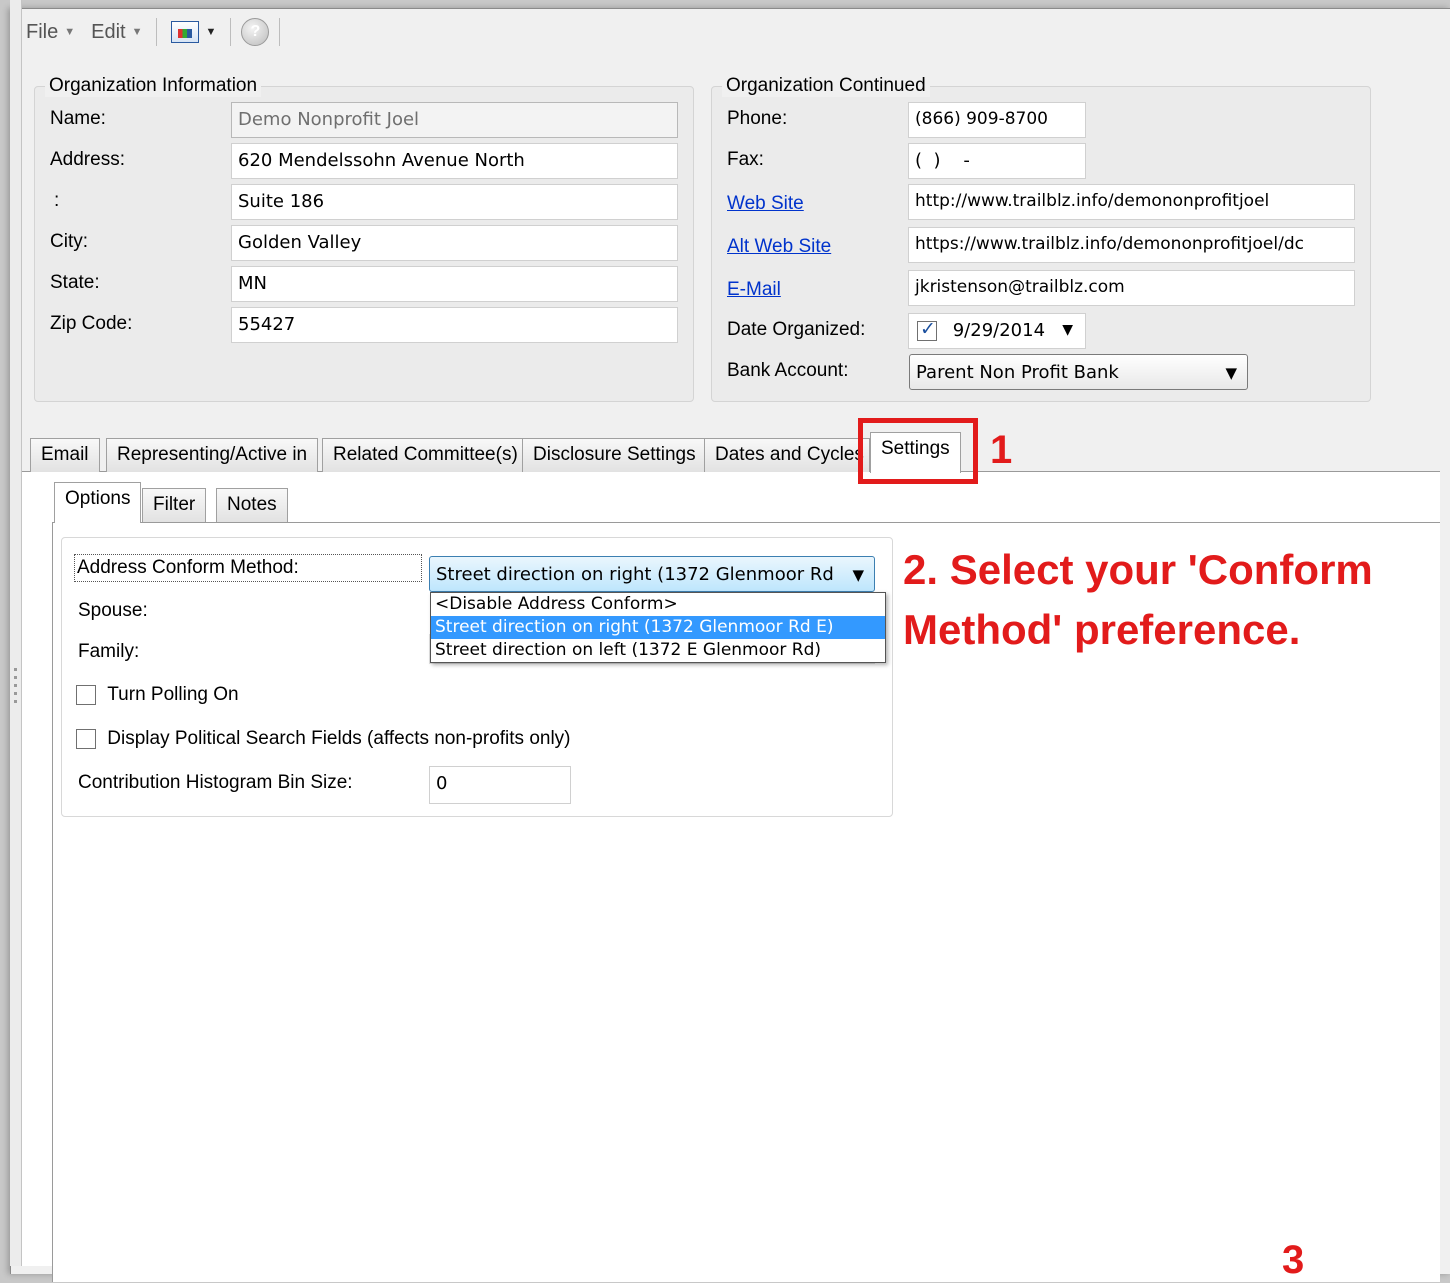  Describe the element at coordinates (173, 694) in the screenshot. I see `polling-label: Turn Polling On` at that location.